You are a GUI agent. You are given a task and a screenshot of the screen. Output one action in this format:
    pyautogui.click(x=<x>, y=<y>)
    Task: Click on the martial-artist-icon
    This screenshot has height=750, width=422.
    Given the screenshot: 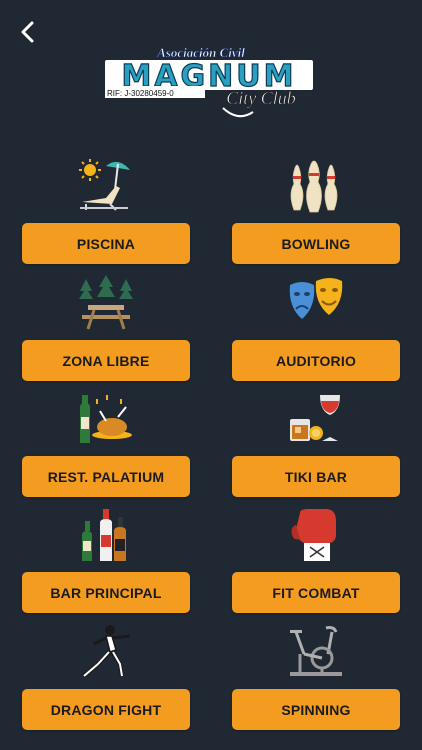 What is the action you would take?
    pyautogui.click(x=106, y=652)
    